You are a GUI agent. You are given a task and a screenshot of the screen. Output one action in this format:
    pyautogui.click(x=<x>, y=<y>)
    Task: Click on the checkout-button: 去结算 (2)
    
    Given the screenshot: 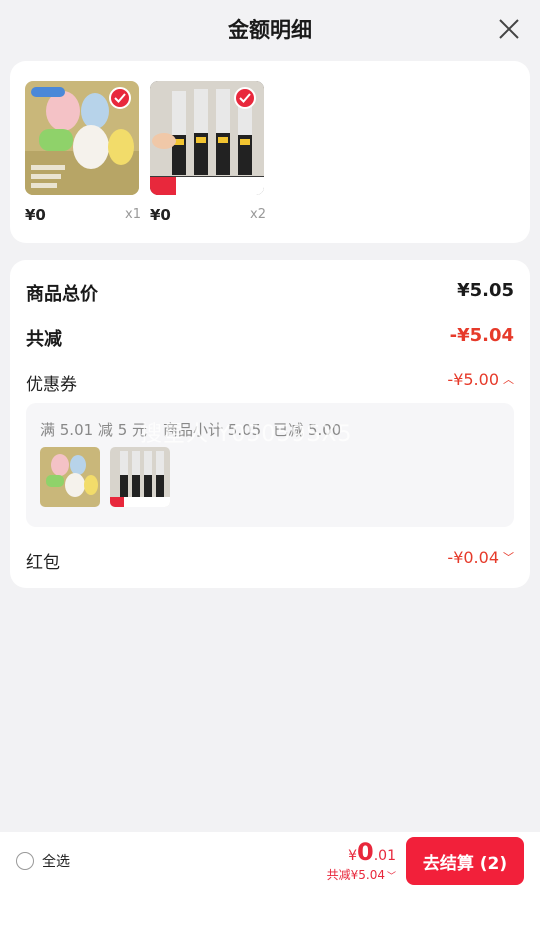 What is the action you would take?
    pyautogui.click(x=465, y=861)
    